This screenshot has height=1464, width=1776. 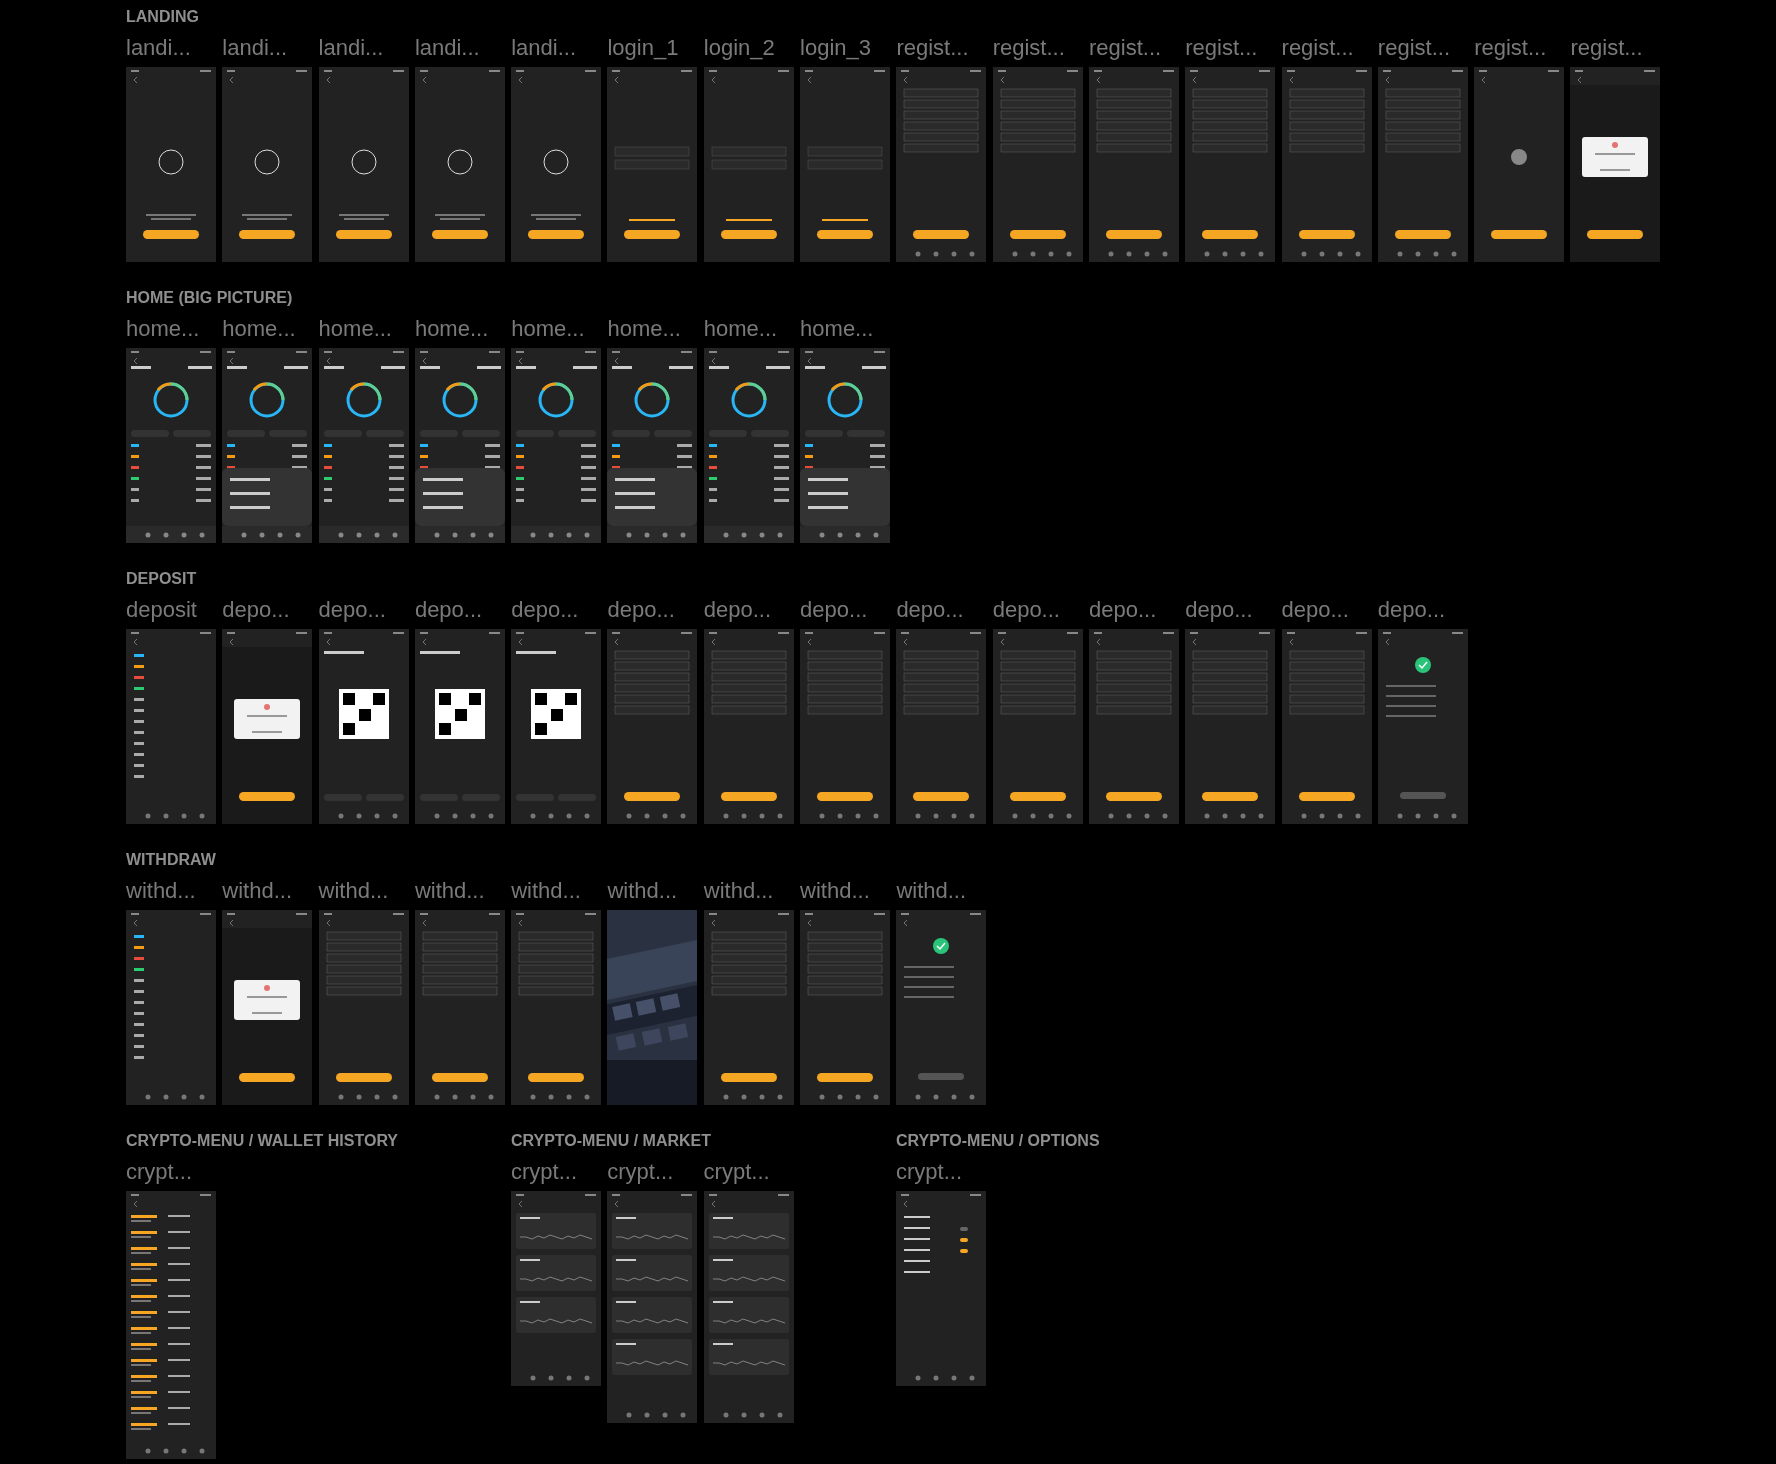 What do you see at coordinates (163, 17) in the screenshot?
I see `section-title: LANDING` at bounding box center [163, 17].